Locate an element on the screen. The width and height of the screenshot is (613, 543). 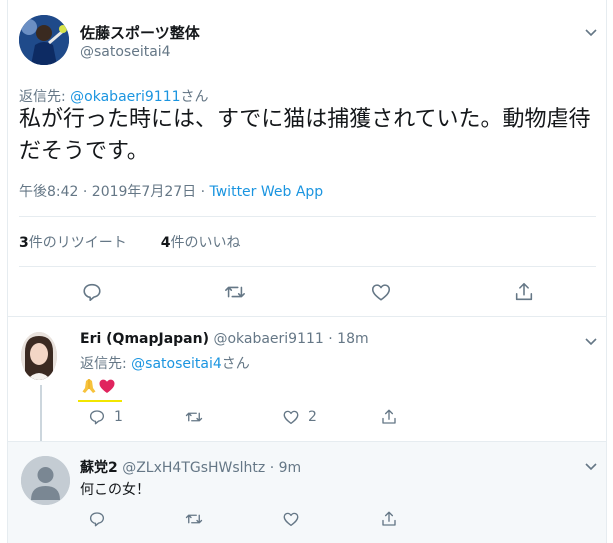
reply-count: 1 is located at coordinates (118, 417).